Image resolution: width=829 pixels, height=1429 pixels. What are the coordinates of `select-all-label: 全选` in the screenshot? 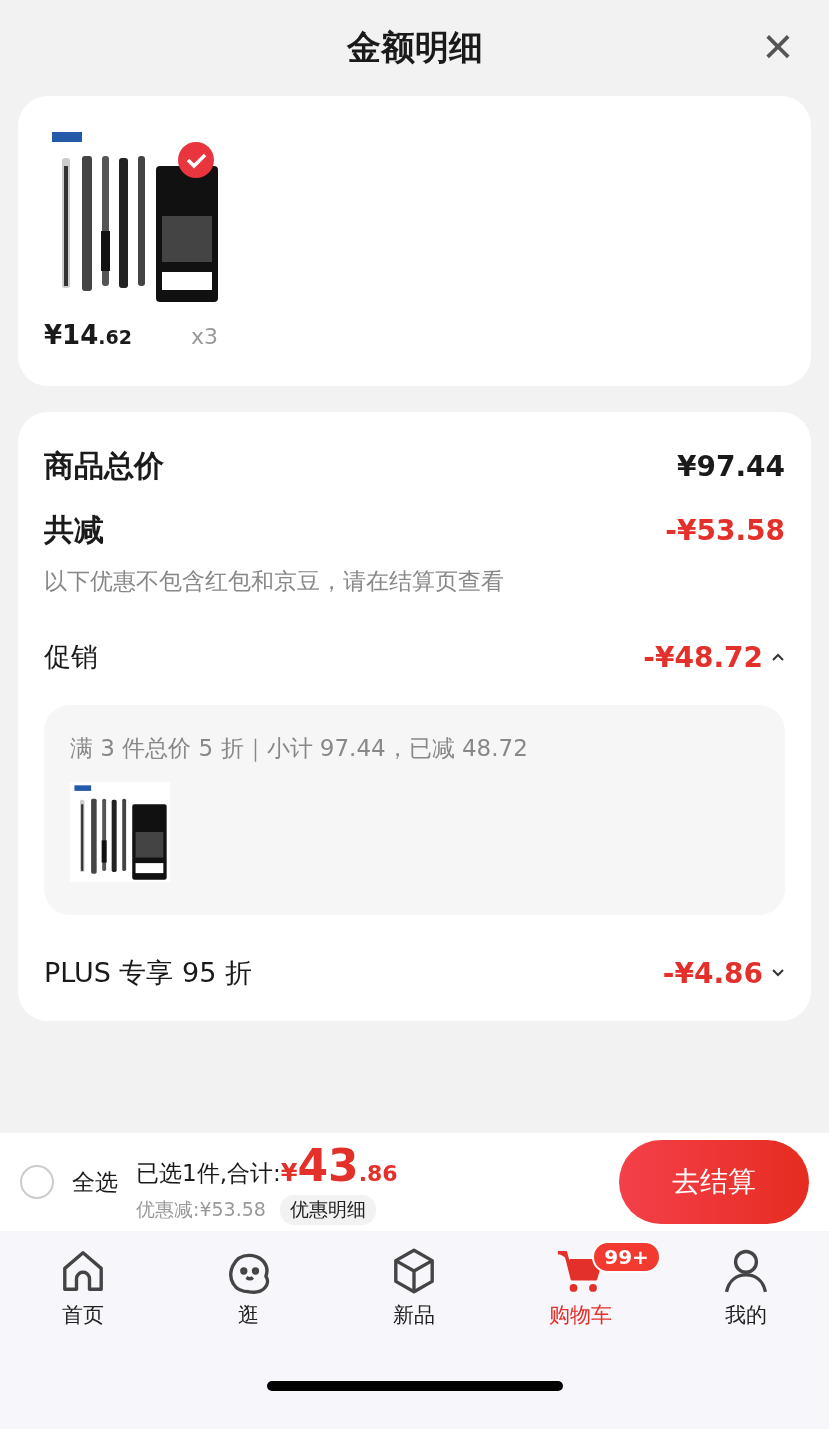 It's located at (95, 1182).